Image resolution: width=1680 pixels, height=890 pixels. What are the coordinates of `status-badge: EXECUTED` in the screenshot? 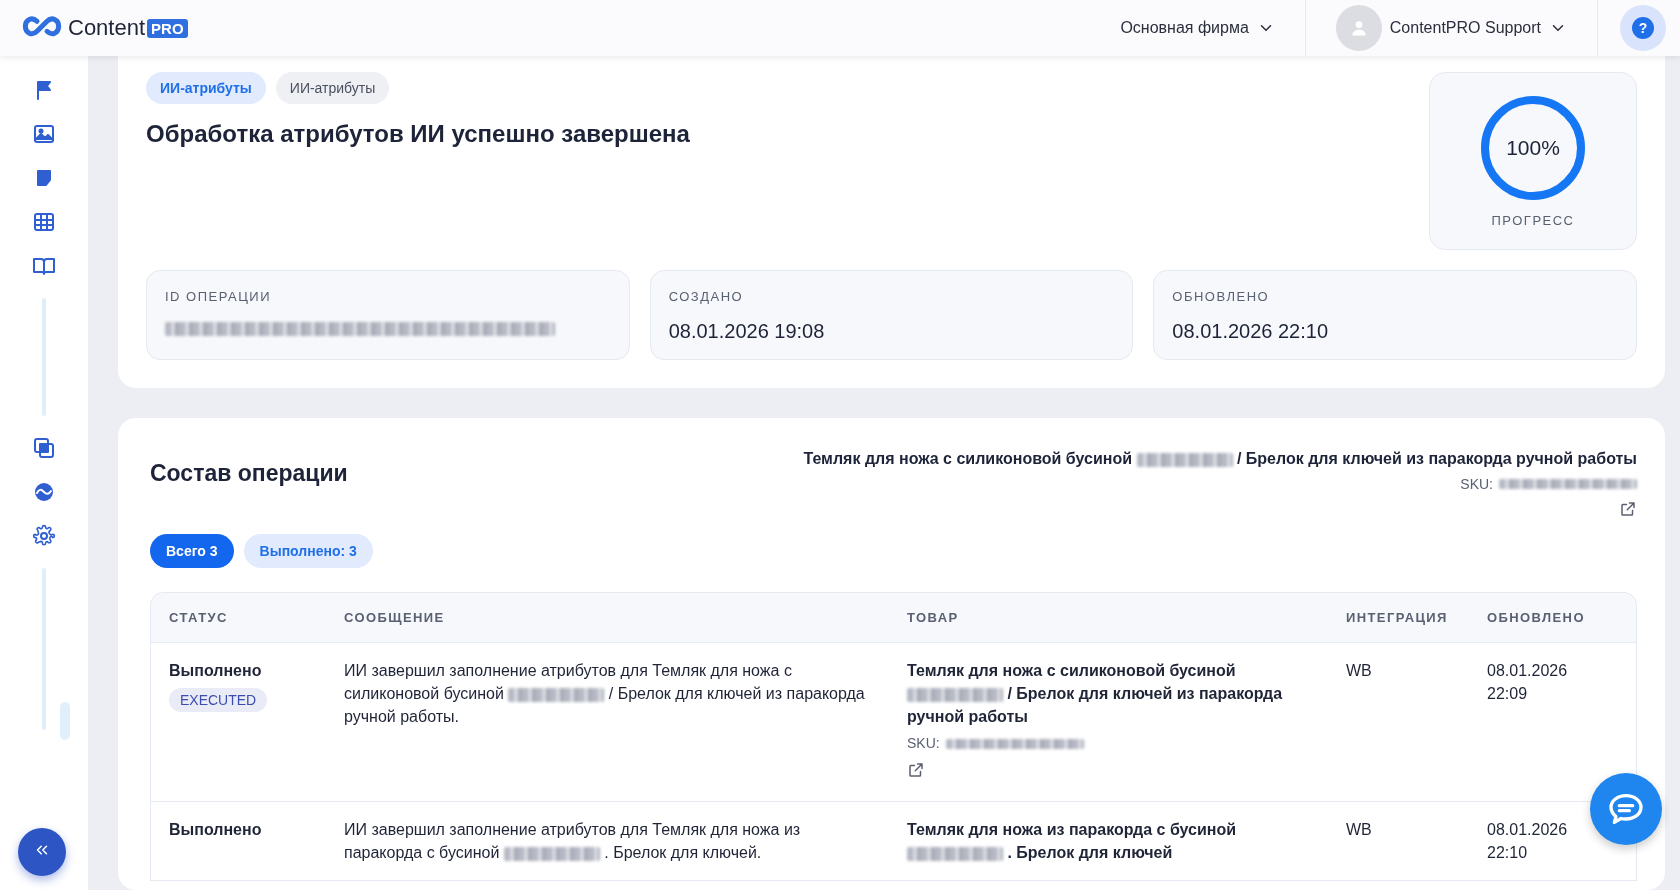 It's located at (218, 700).